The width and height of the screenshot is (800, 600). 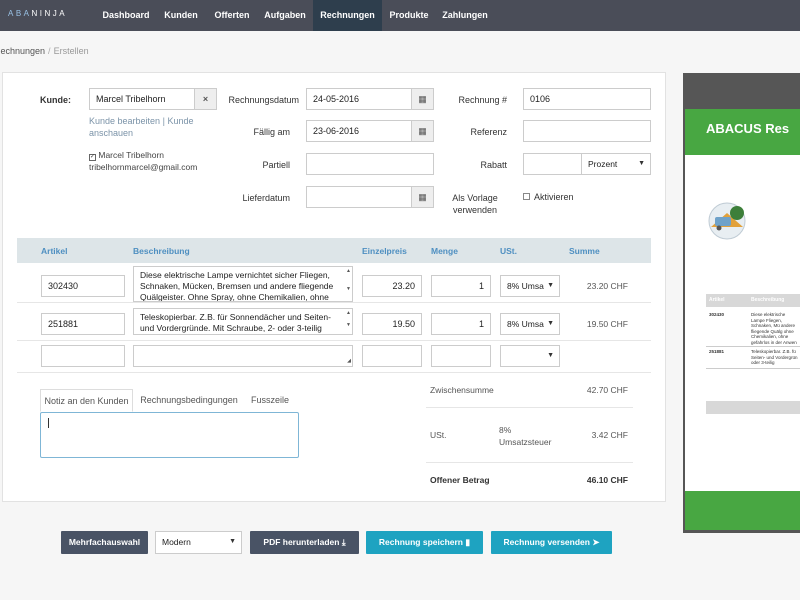 What do you see at coordinates (587, 99) in the screenshot?
I see `invoice-number-input: 0106` at bounding box center [587, 99].